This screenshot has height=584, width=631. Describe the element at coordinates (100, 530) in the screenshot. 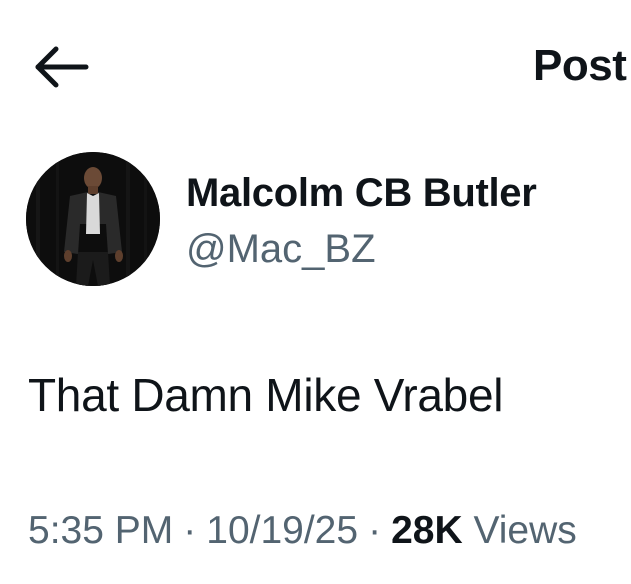

I see `post-time: 5:35 PM` at that location.